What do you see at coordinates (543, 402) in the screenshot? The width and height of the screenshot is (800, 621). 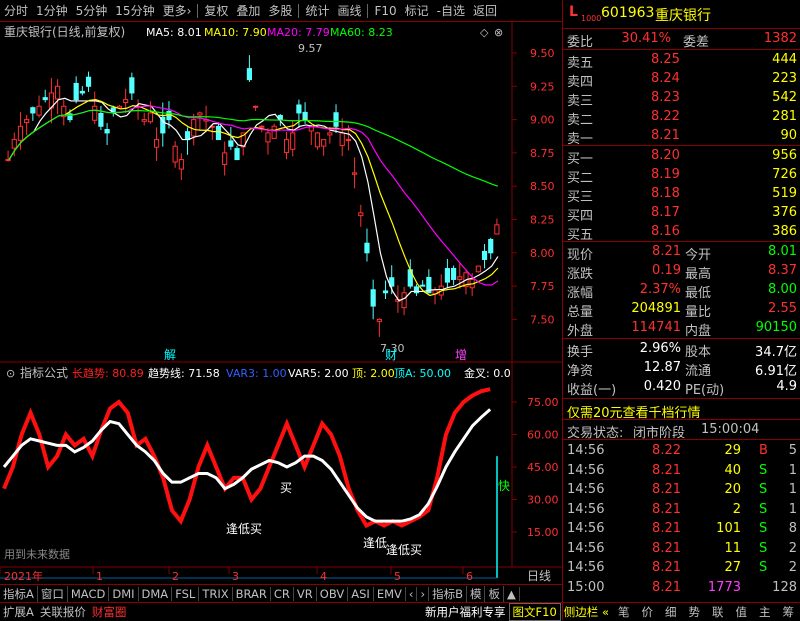 I see `ind-tick: 75.00` at bounding box center [543, 402].